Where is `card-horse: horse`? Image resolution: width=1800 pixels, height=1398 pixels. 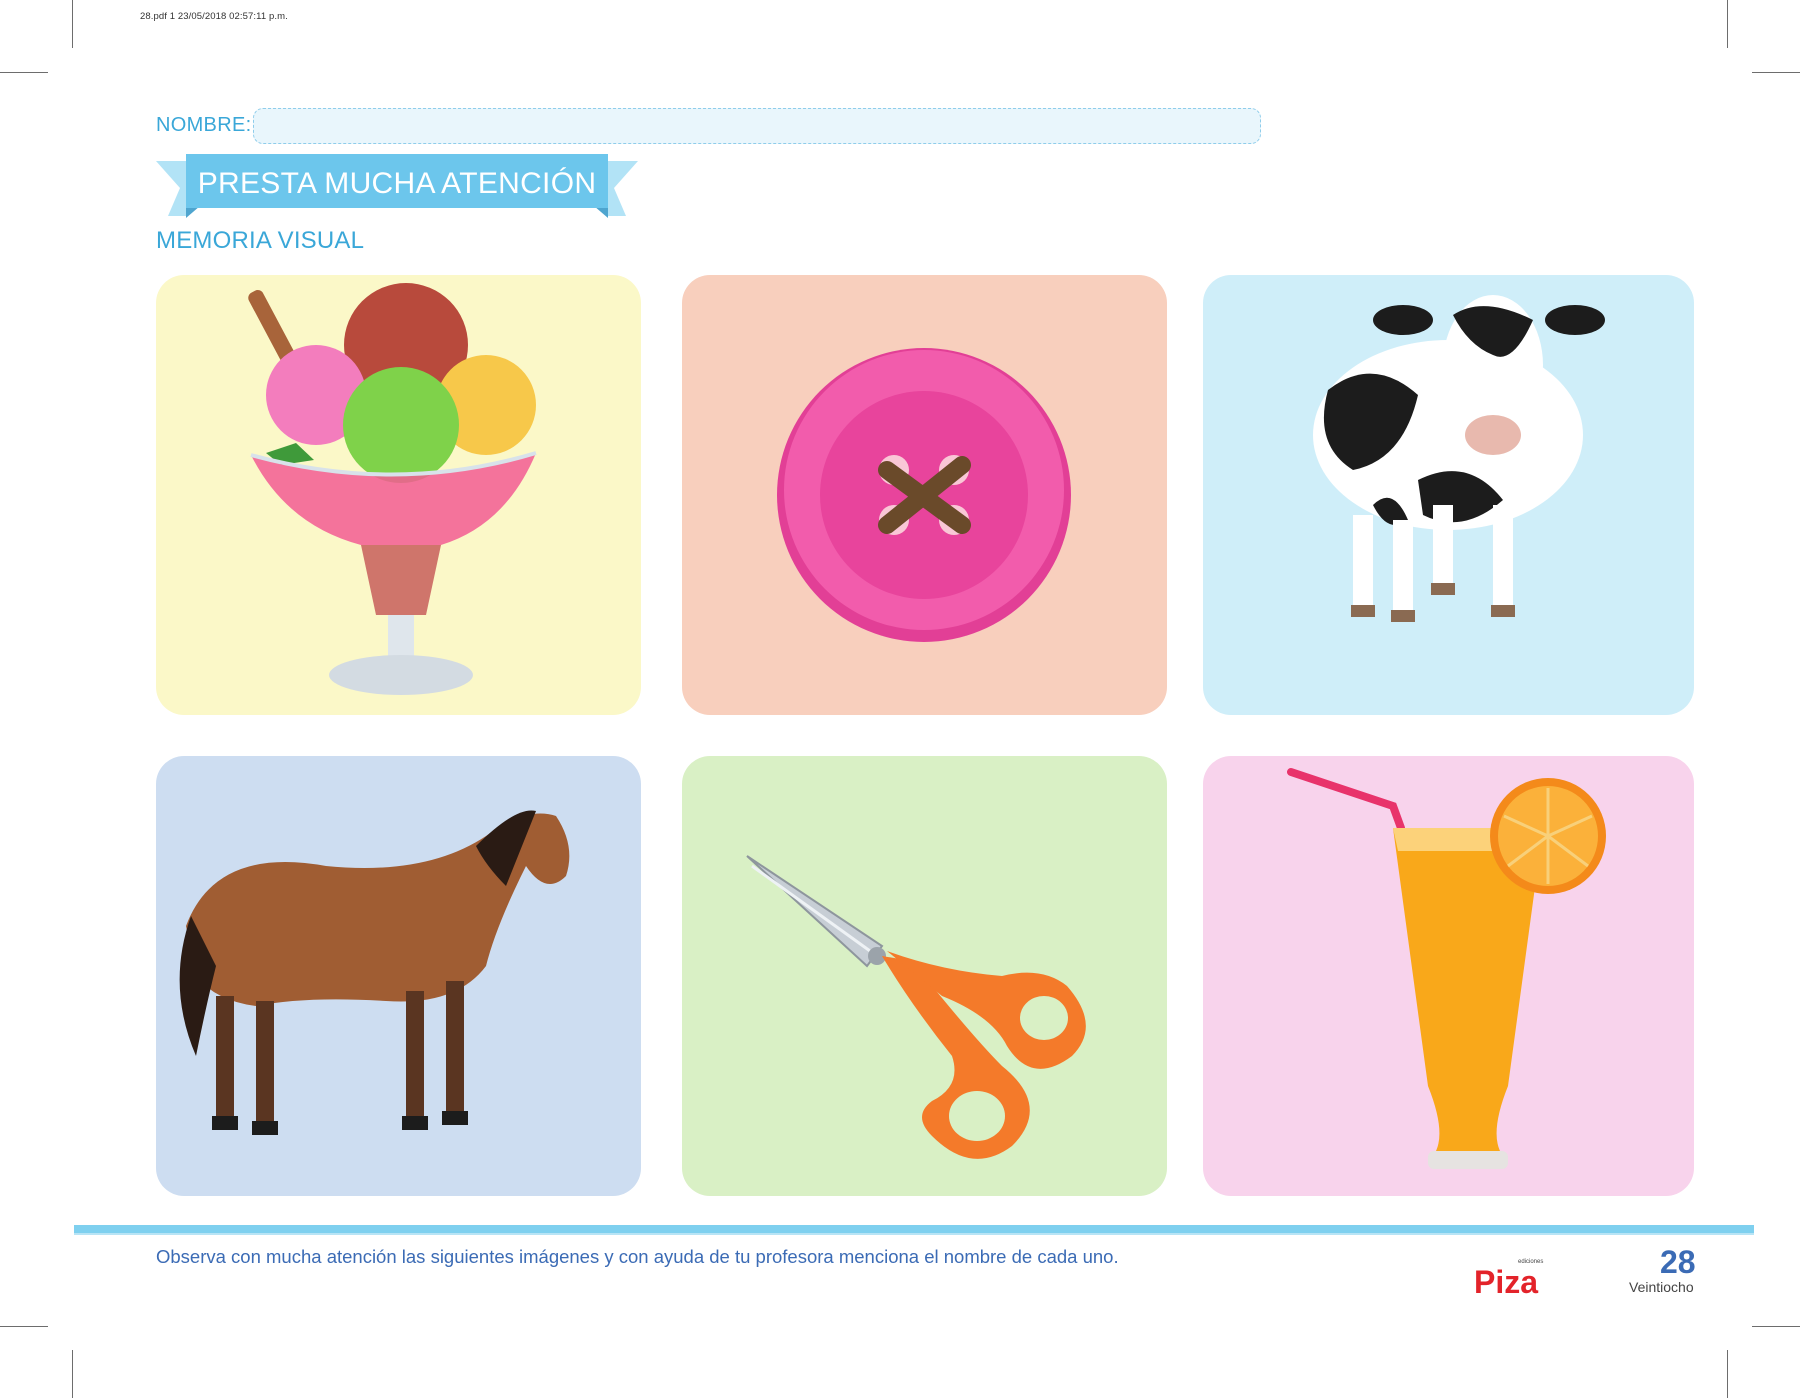
card-horse: horse is located at coordinates (398, 976).